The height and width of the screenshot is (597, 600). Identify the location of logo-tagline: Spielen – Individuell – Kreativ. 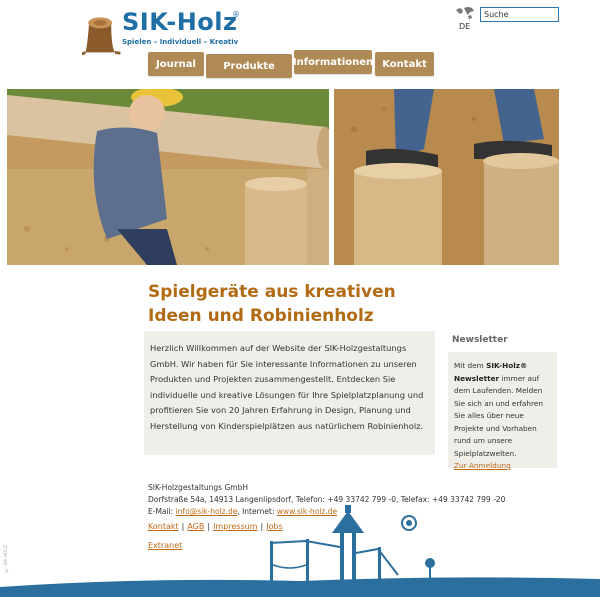
(180, 42).